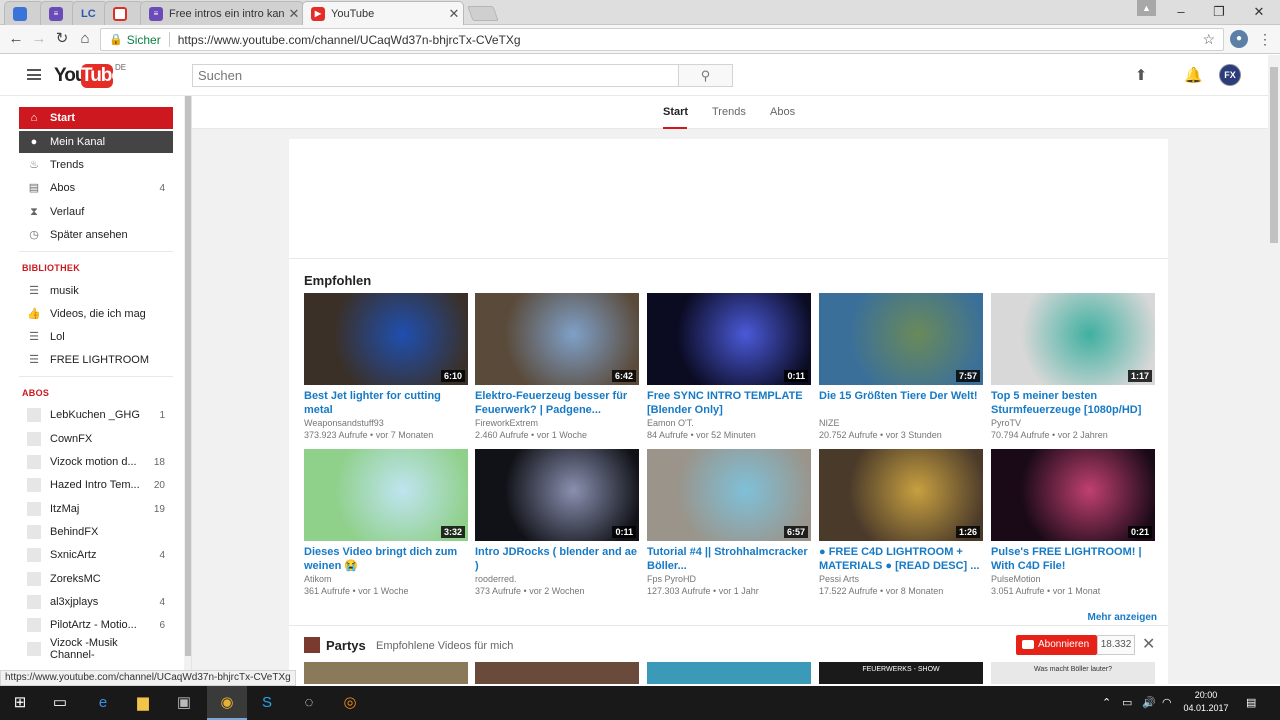  Describe the element at coordinates (90, 13) in the screenshot. I see `browser-tab: LC` at that location.